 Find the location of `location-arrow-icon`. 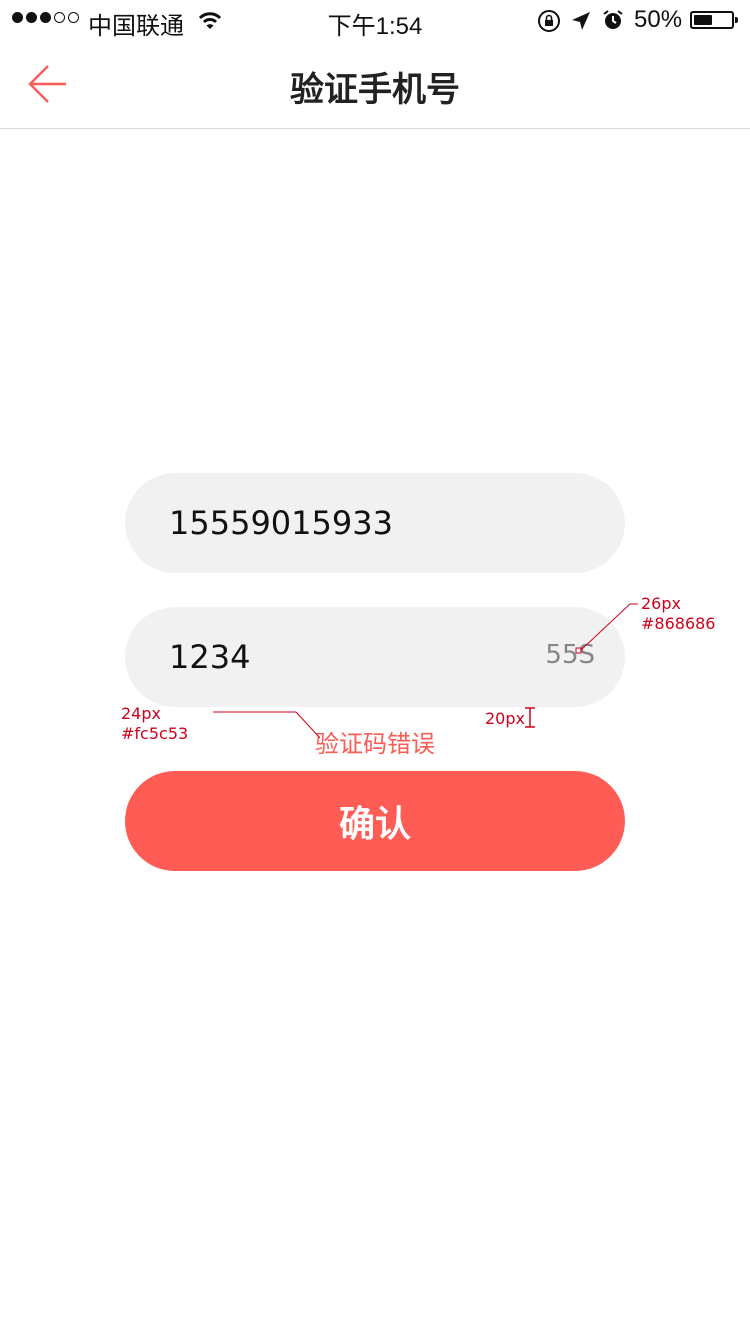

location-arrow-icon is located at coordinates (581, 24).